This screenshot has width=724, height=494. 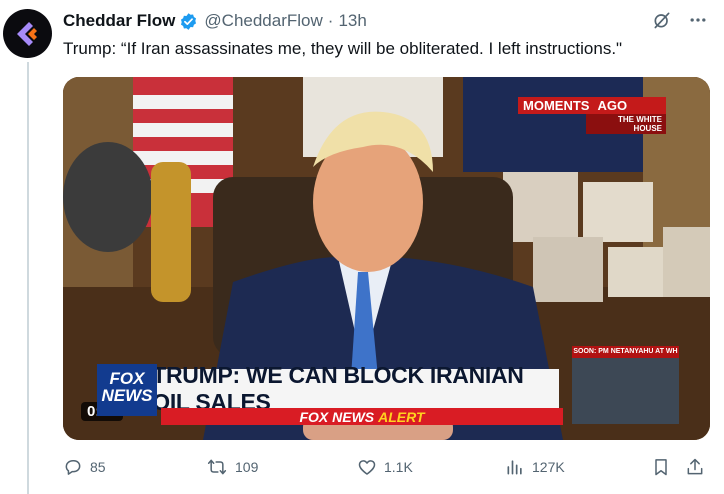 I want to click on fox-logo-line1: FOX, so click(x=127, y=378).